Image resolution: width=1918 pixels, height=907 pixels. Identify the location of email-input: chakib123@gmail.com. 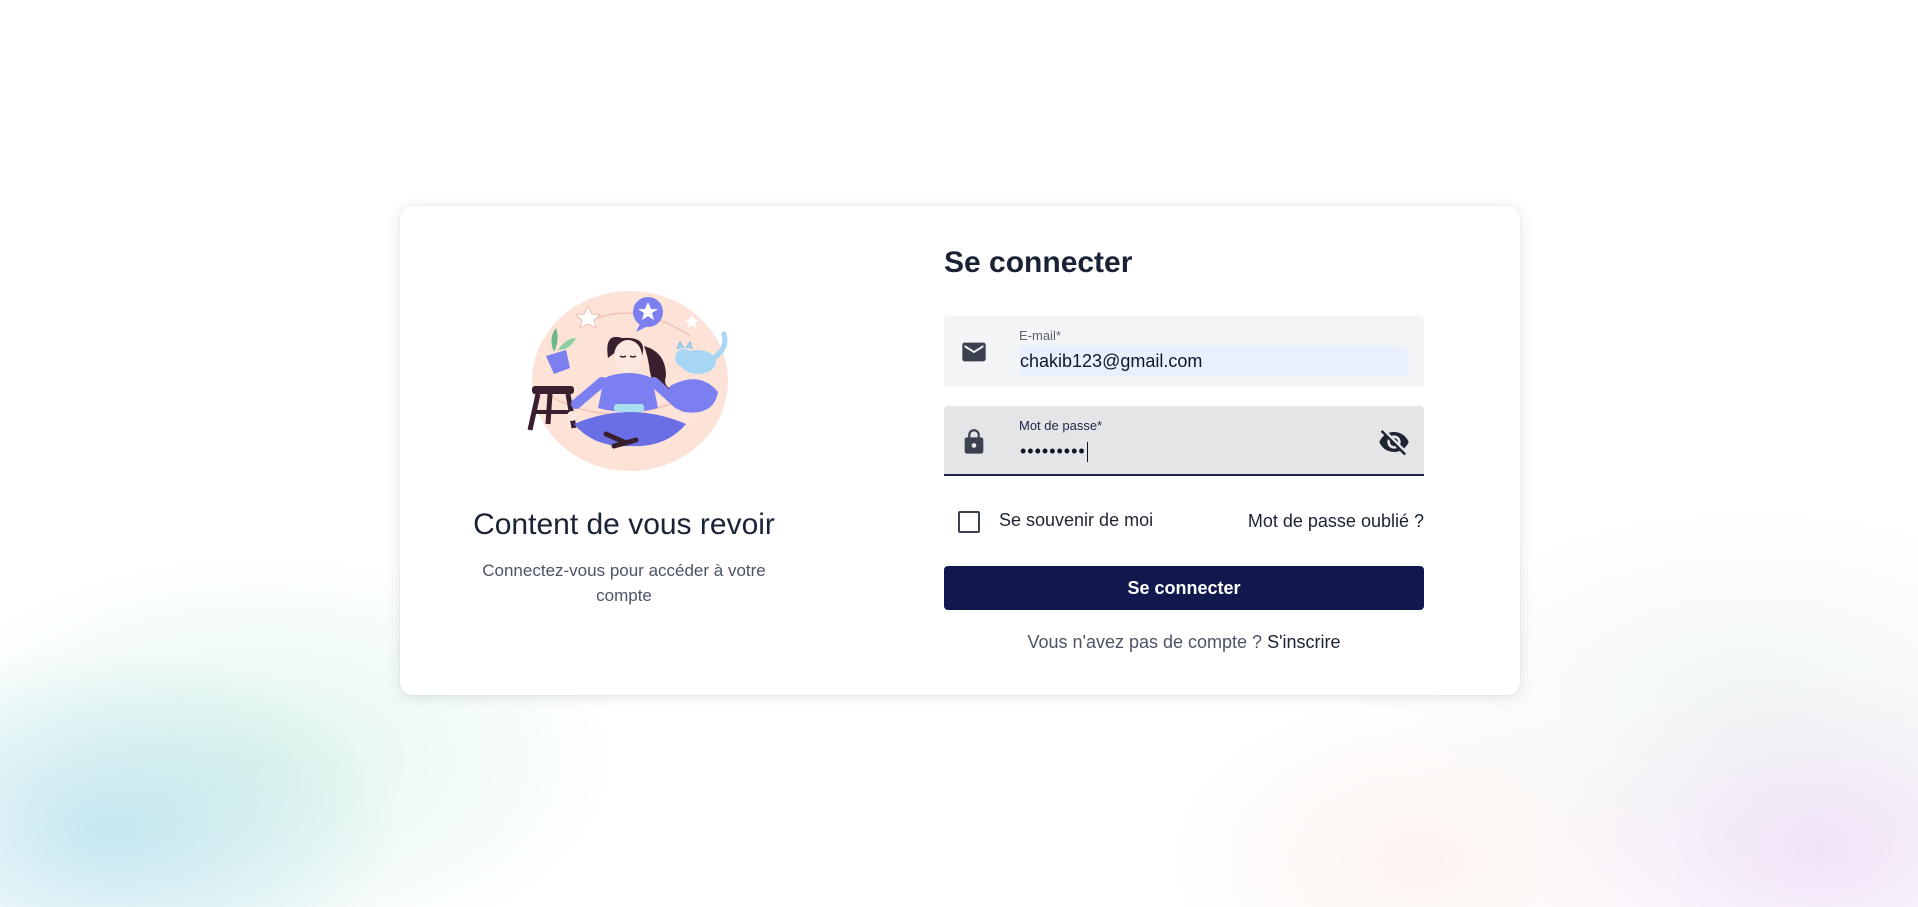
(1213, 361).